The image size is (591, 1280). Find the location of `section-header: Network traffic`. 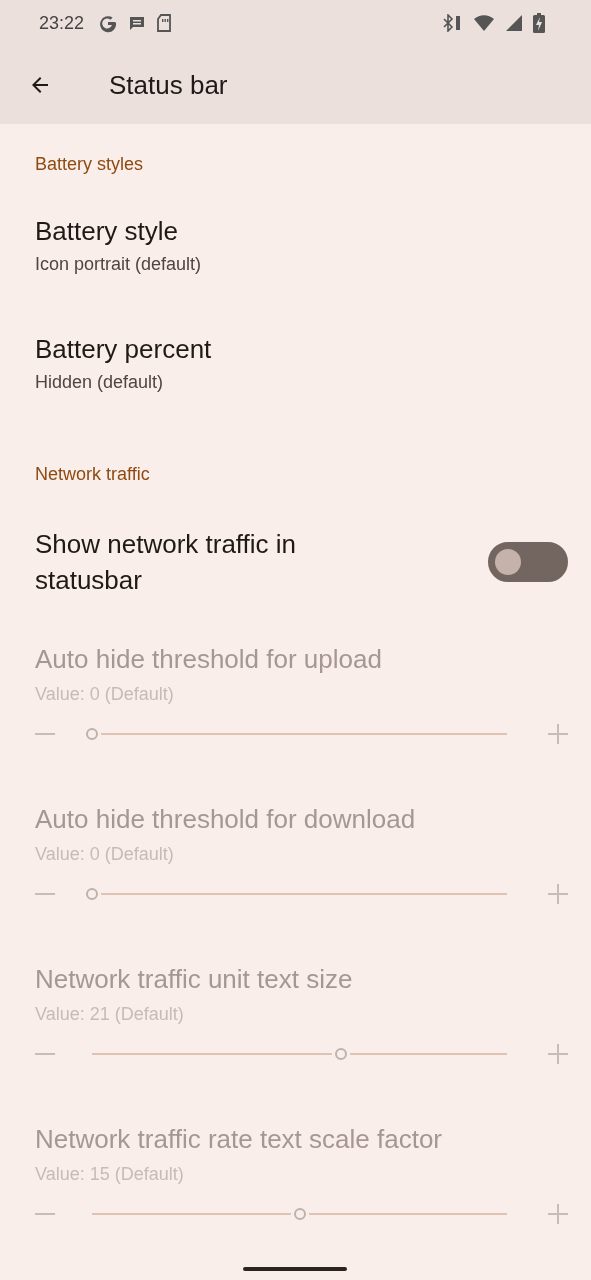

section-header: Network traffic is located at coordinates (93, 474).